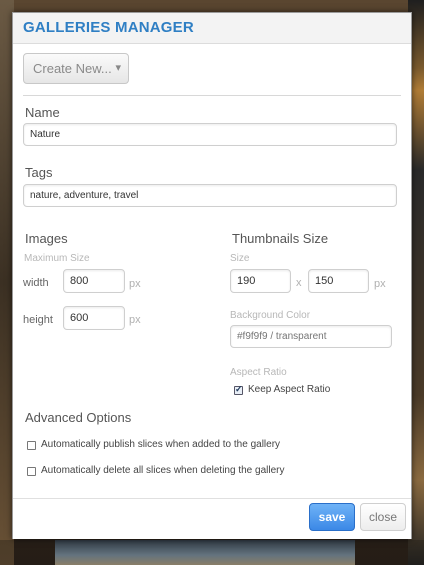  What do you see at coordinates (311, 336) in the screenshot?
I see `background-color-input` at bounding box center [311, 336].